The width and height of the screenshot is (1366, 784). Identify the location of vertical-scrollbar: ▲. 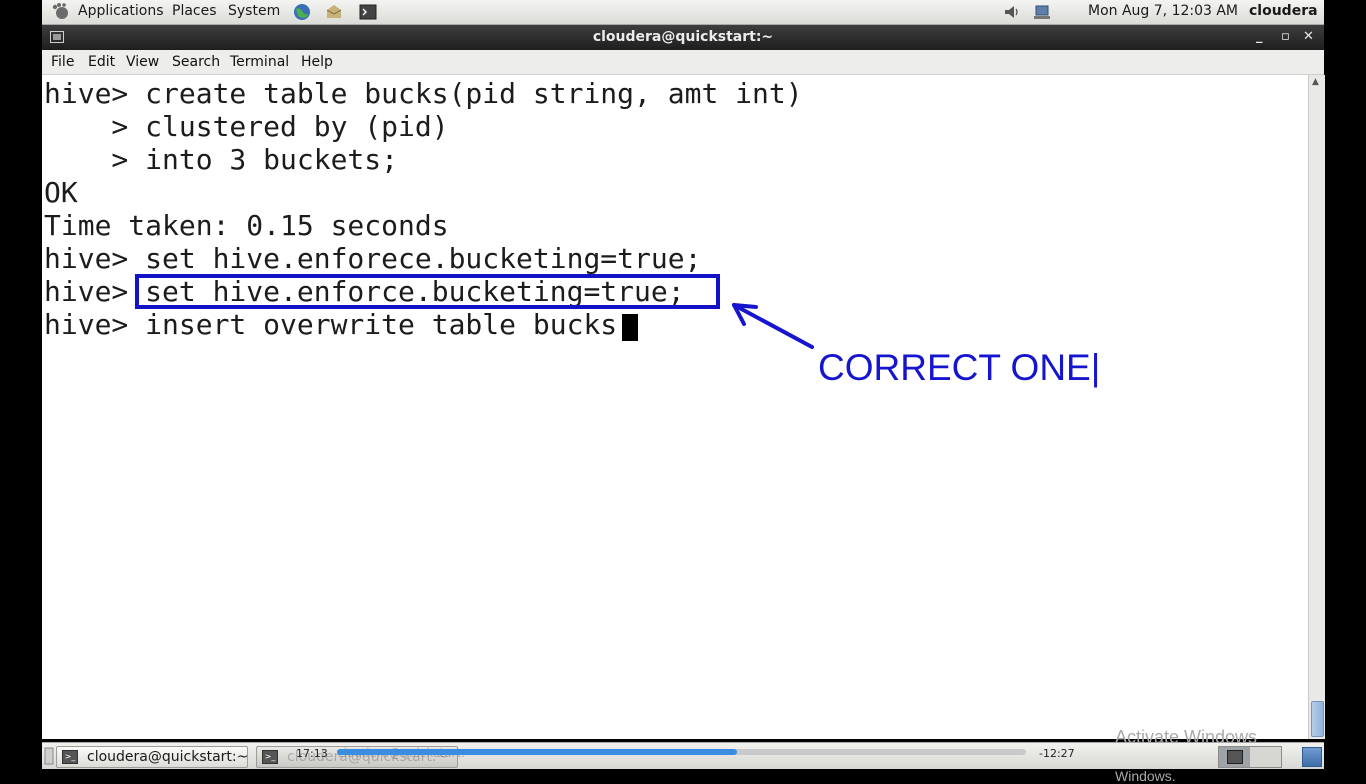
(1316, 407).